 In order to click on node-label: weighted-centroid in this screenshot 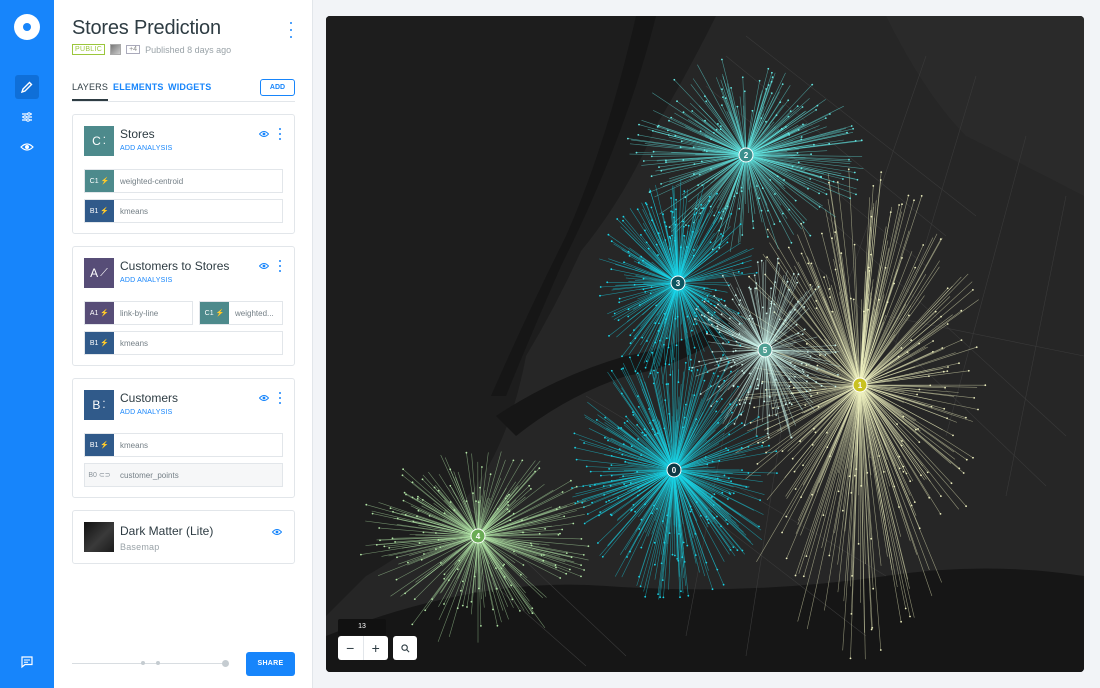, I will do `click(152, 181)`.